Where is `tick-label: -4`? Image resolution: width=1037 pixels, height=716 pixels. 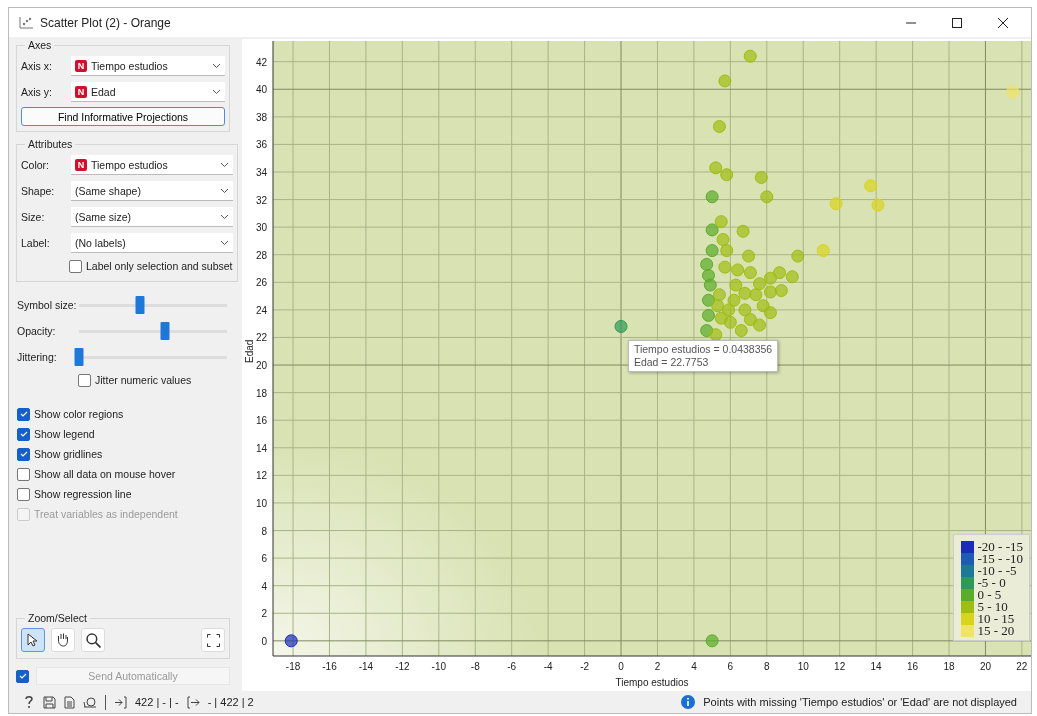 tick-label: -4 is located at coordinates (548, 666).